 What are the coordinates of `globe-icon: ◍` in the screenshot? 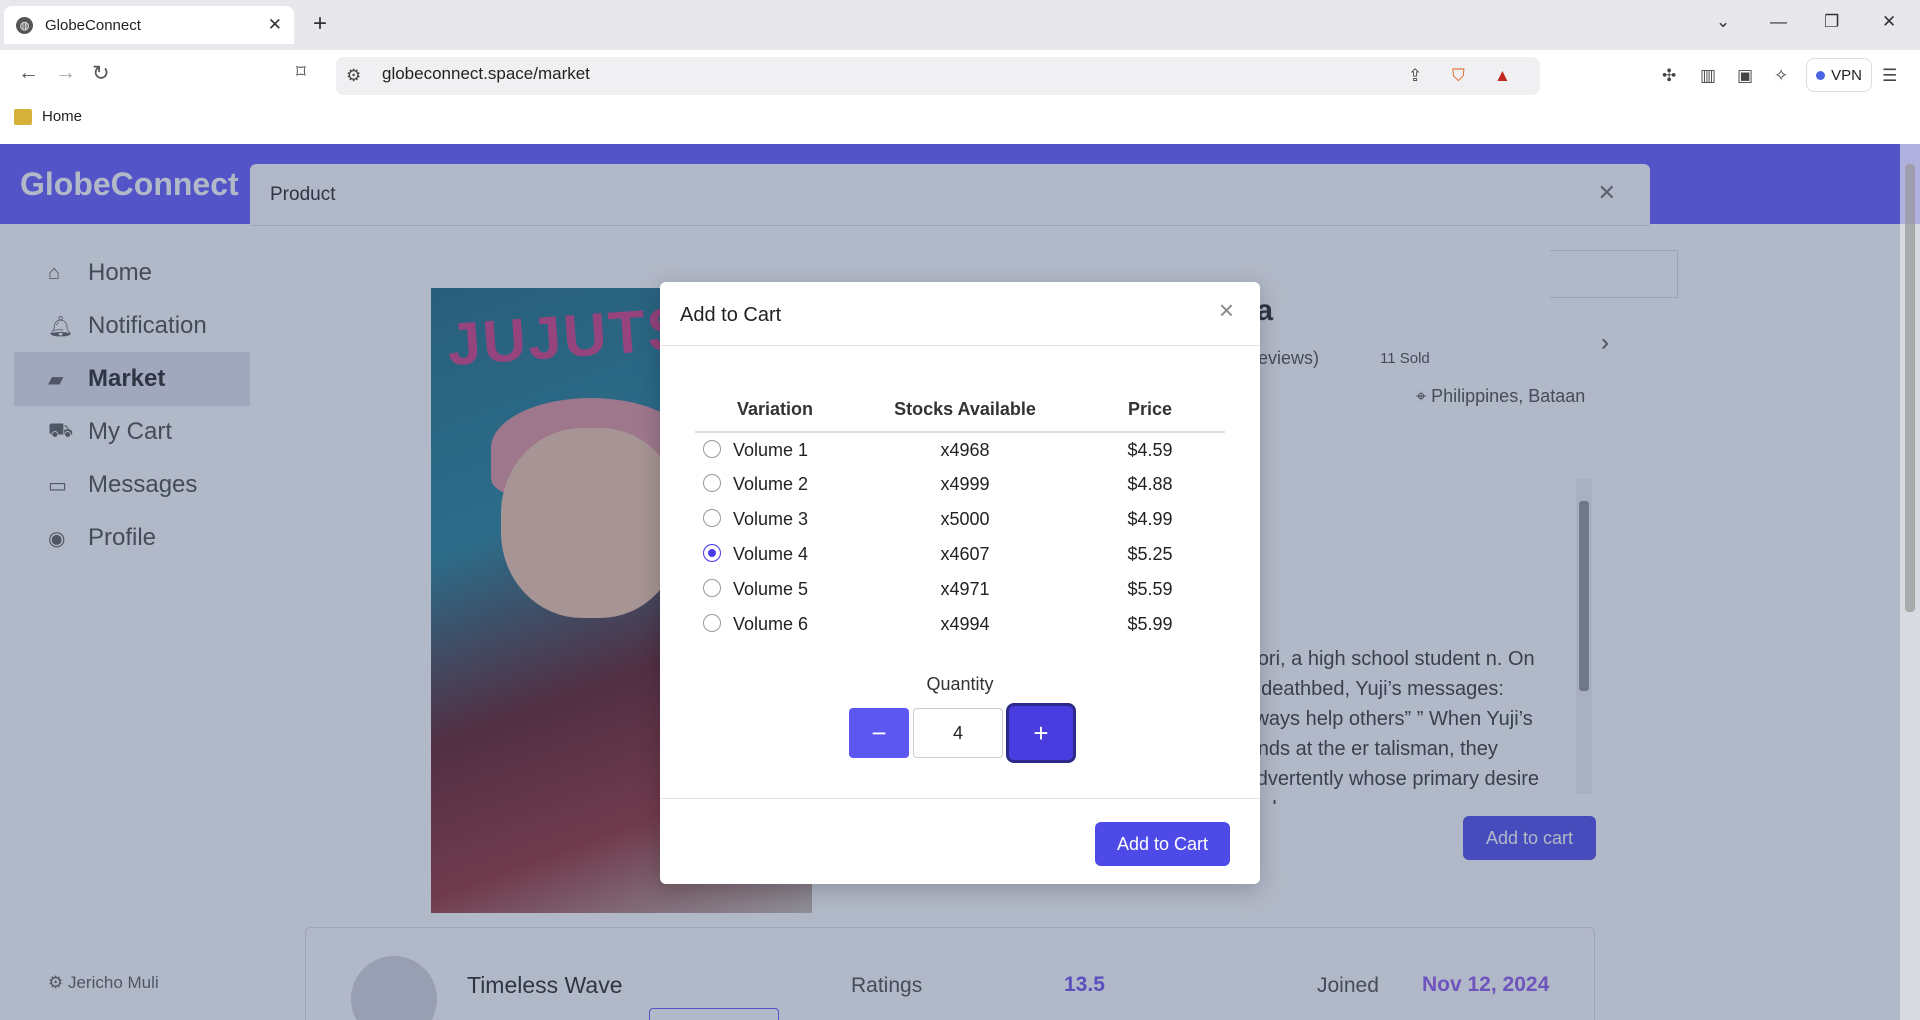 It's located at (24, 25).